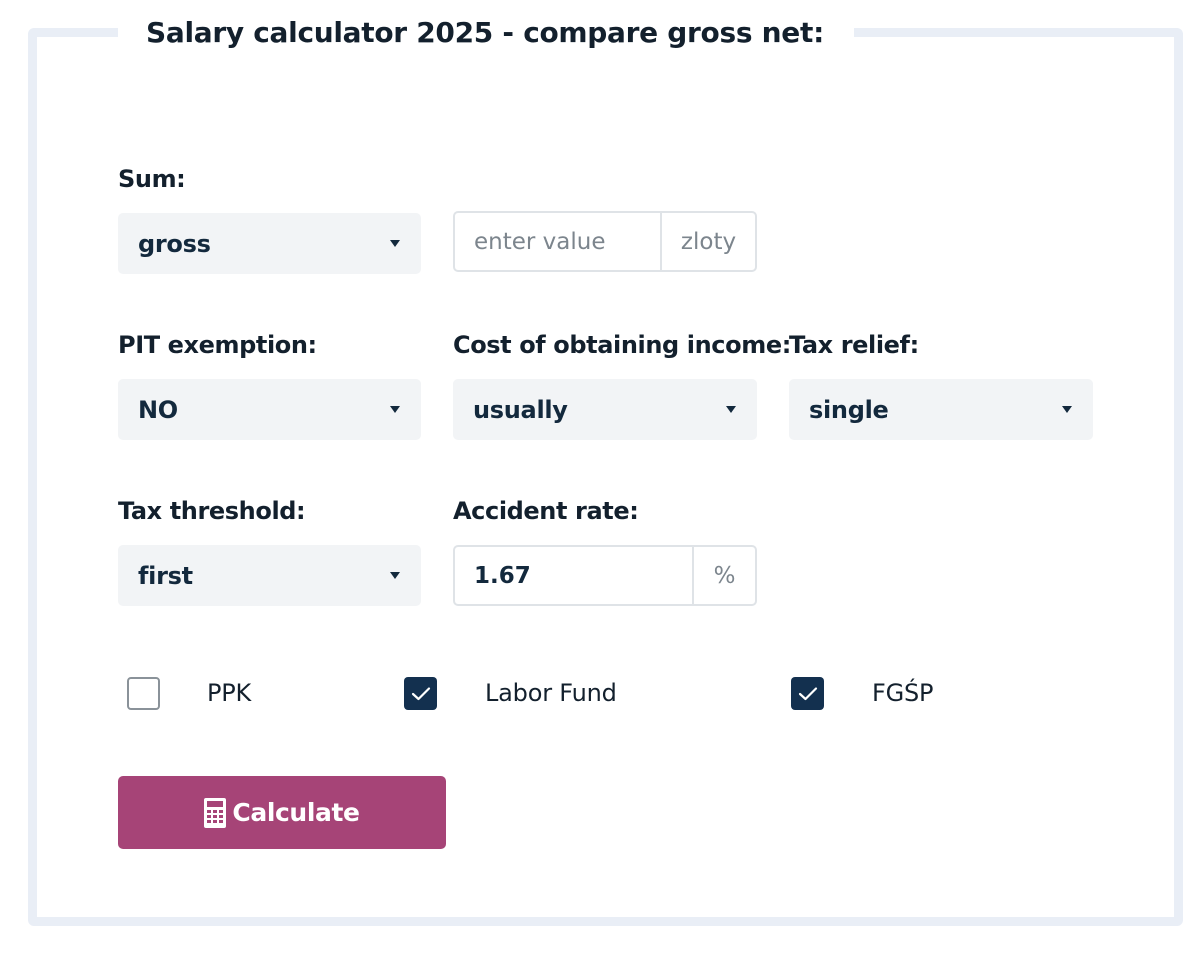 The height and width of the screenshot is (953, 1200). I want to click on tax-relief-value: single, so click(849, 409).